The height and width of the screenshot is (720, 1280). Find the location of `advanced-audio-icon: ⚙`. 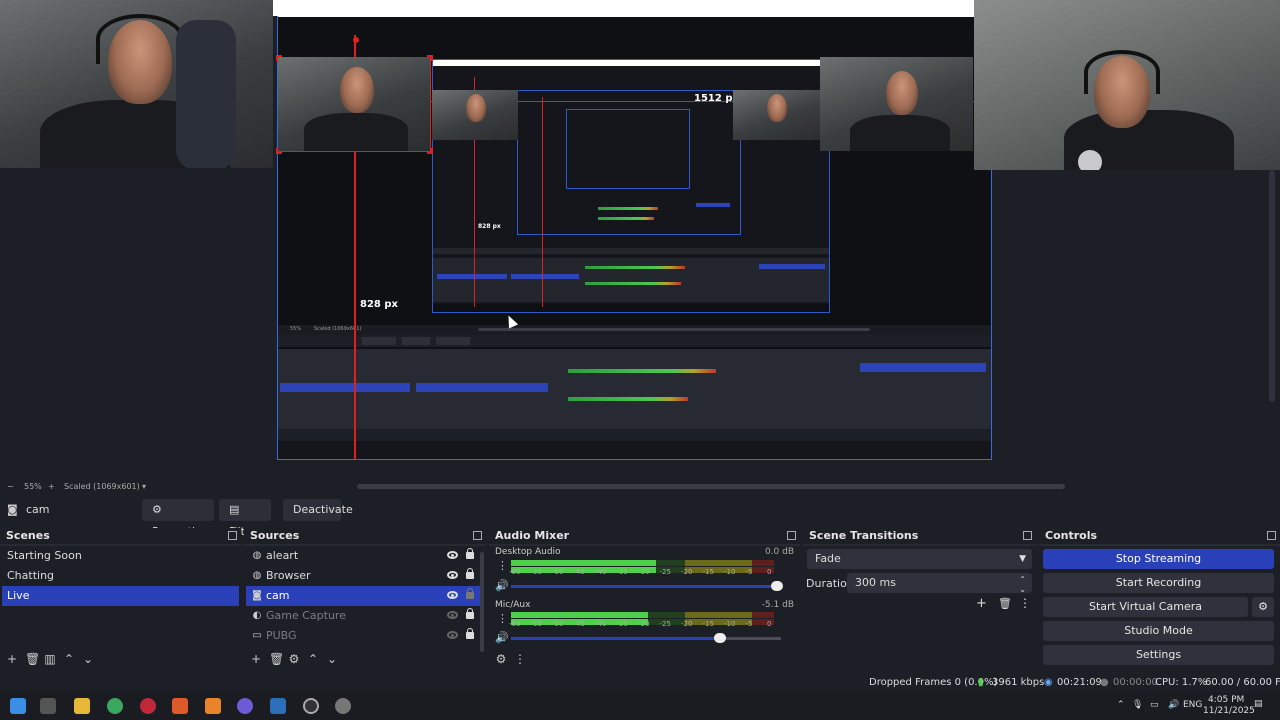

advanced-audio-icon: ⚙ is located at coordinates (501, 659).